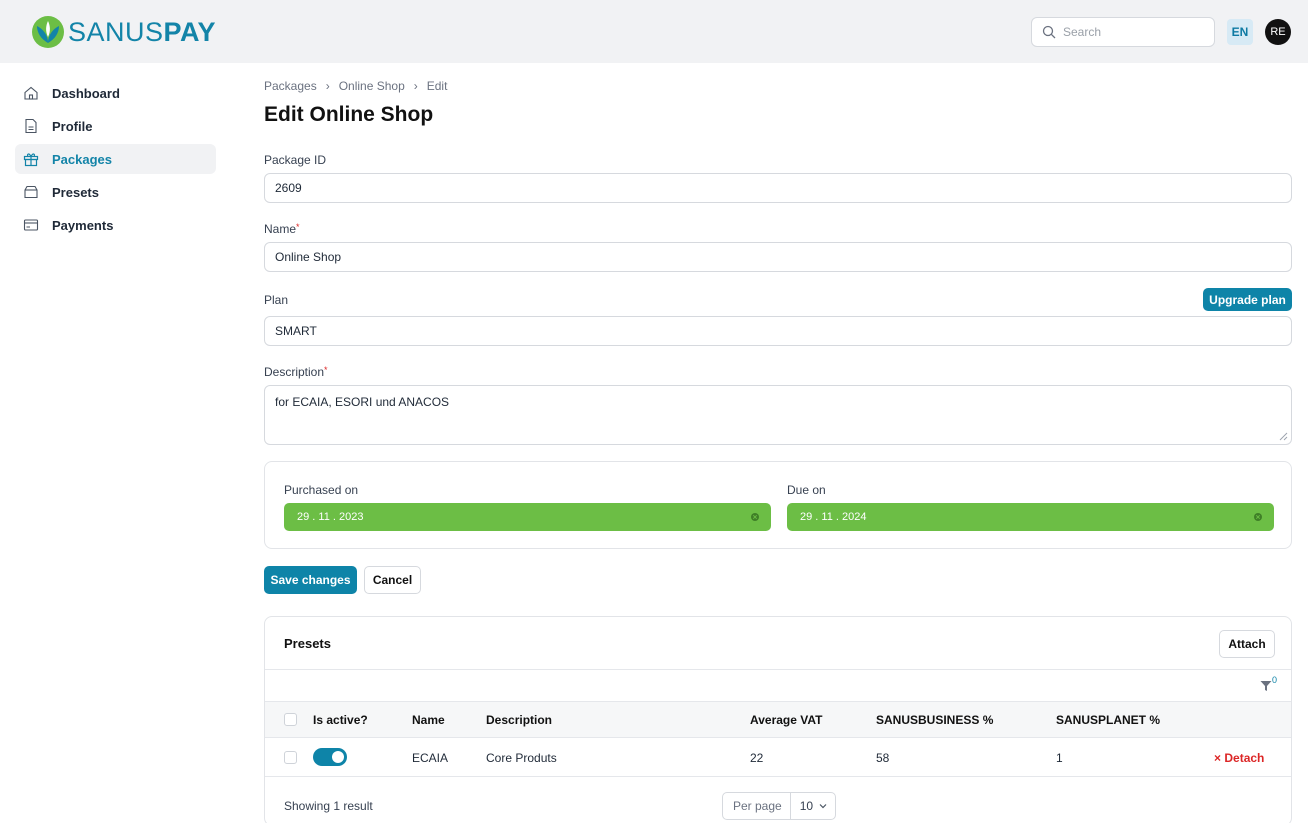 The height and width of the screenshot is (823, 1308). Describe the element at coordinates (778, 757) in the screenshot. I see `table-row: ECAIA Core Produts 22 58 1 × Detach` at that location.